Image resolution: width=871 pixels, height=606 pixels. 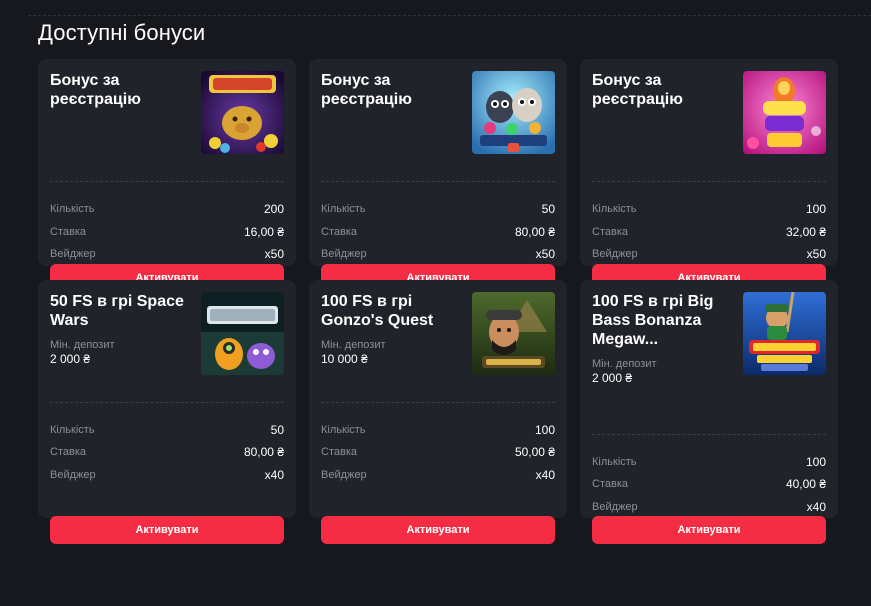 What do you see at coordinates (167, 209) in the screenshot?
I see `stat-quantity: Кількість 200` at bounding box center [167, 209].